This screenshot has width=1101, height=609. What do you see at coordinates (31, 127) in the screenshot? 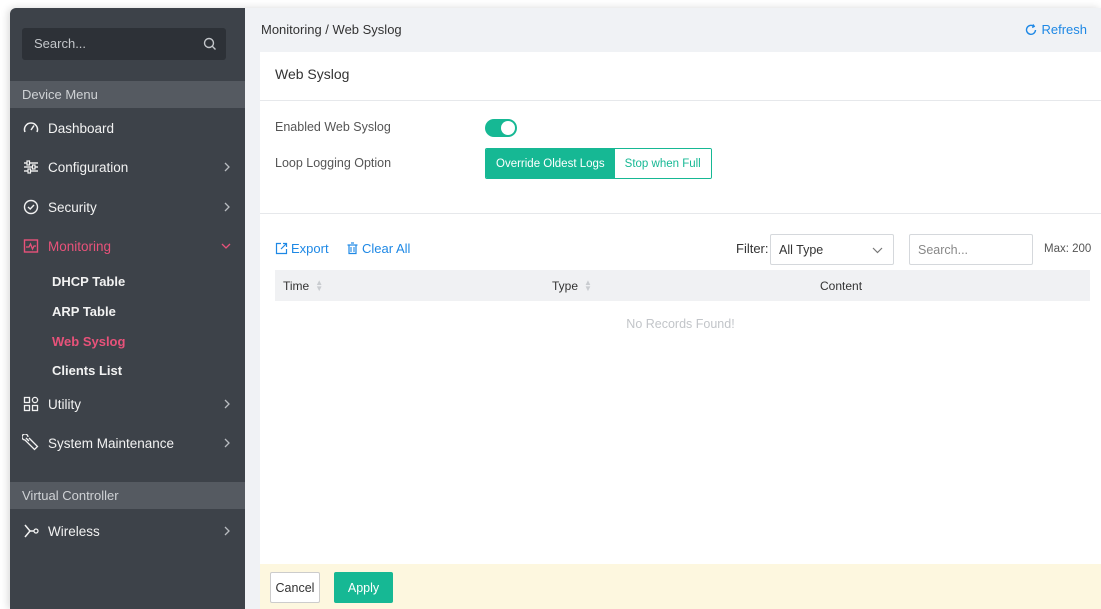
I see `dashboard-gauge-icon` at bounding box center [31, 127].